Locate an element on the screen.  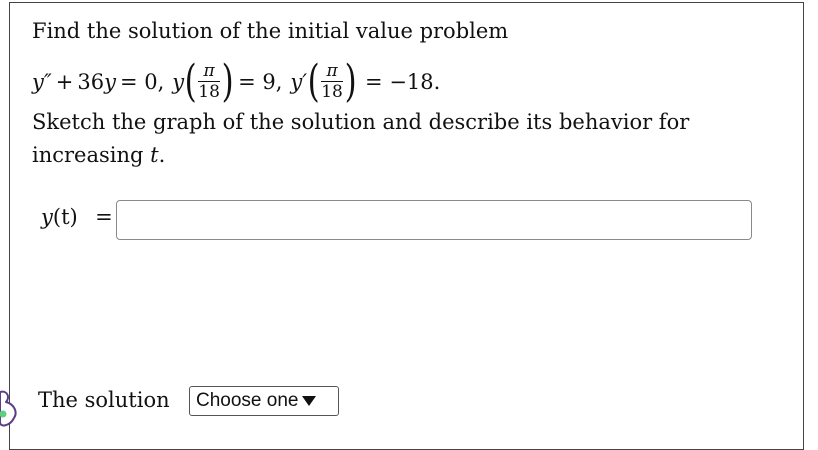
eq-value-9: = 9, is located at coordinates (260, 82).